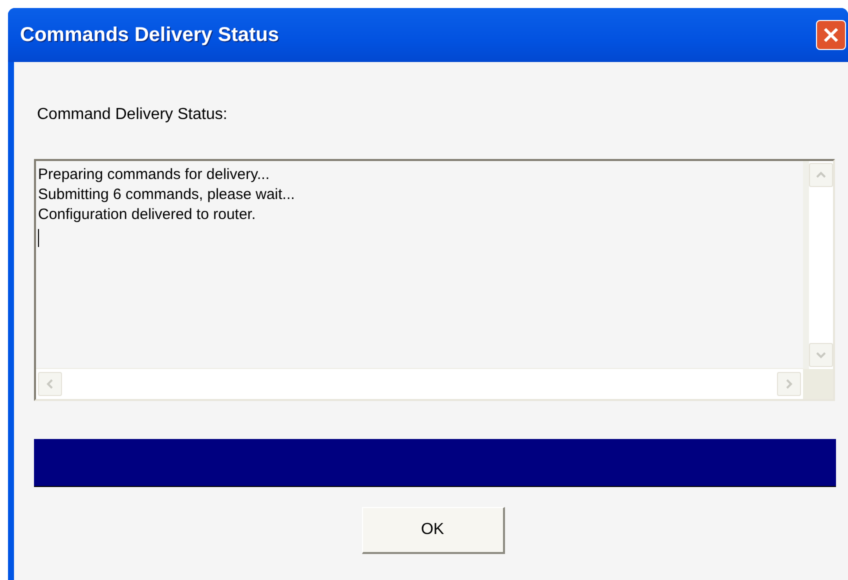  I want to click on scroll-right-button, so click(789, 384).